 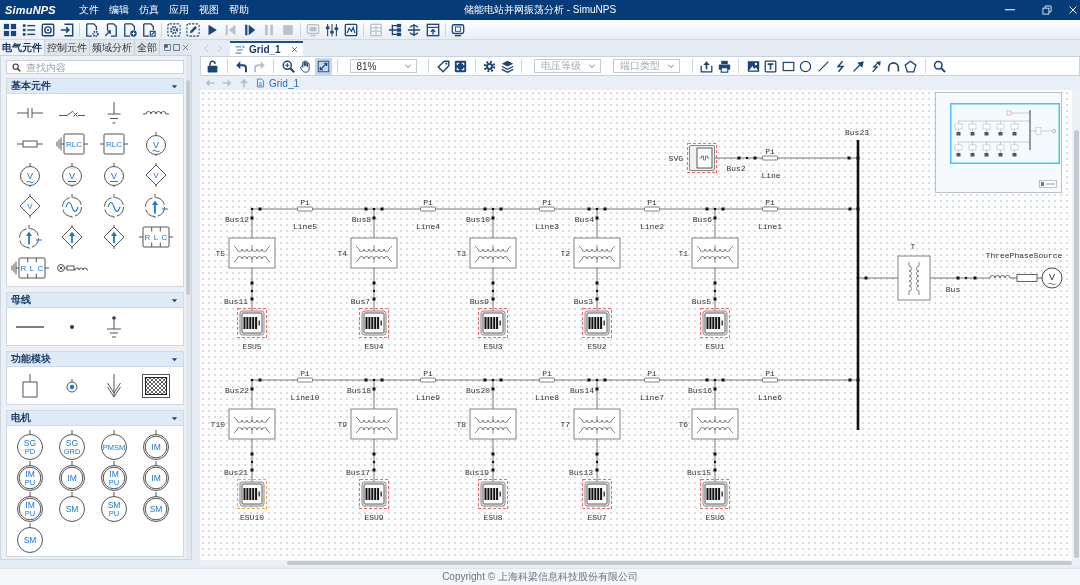 What do you see at coordinates (178, 10) in the screenshot?
I see `menu-item: 应用` at bounding box center [178, 10].